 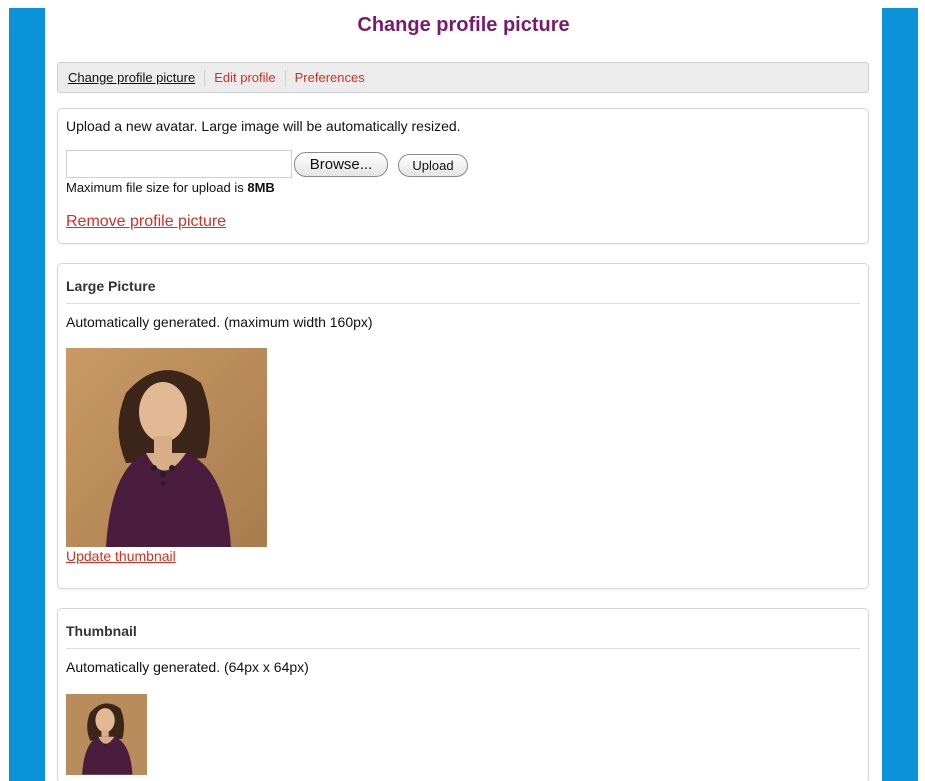 What do you see at coordinates (157, 187) in the screenshot?
I see `max-file-size-label: Maximum file size for upload is` at bounding box center [157, 187].